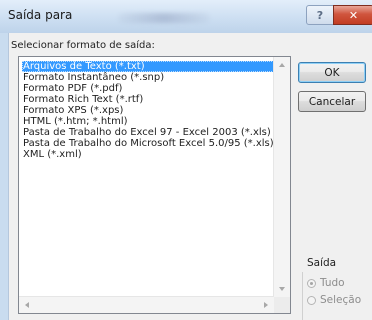  I want to click on output-group-label: Saída, so click(322, 263).